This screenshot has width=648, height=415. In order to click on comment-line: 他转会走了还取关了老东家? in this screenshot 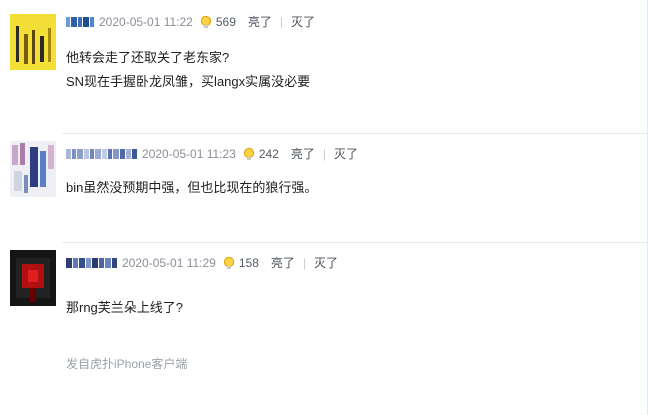, I will do `click(148, 57)`.